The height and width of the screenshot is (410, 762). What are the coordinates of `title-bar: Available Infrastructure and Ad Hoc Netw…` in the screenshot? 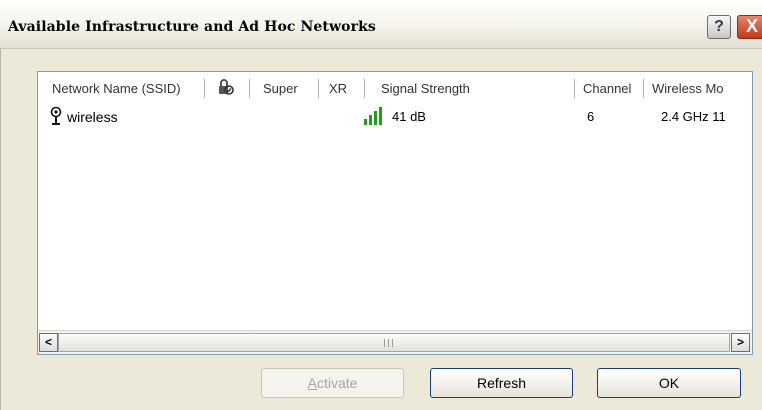 It's located at (381, 24).